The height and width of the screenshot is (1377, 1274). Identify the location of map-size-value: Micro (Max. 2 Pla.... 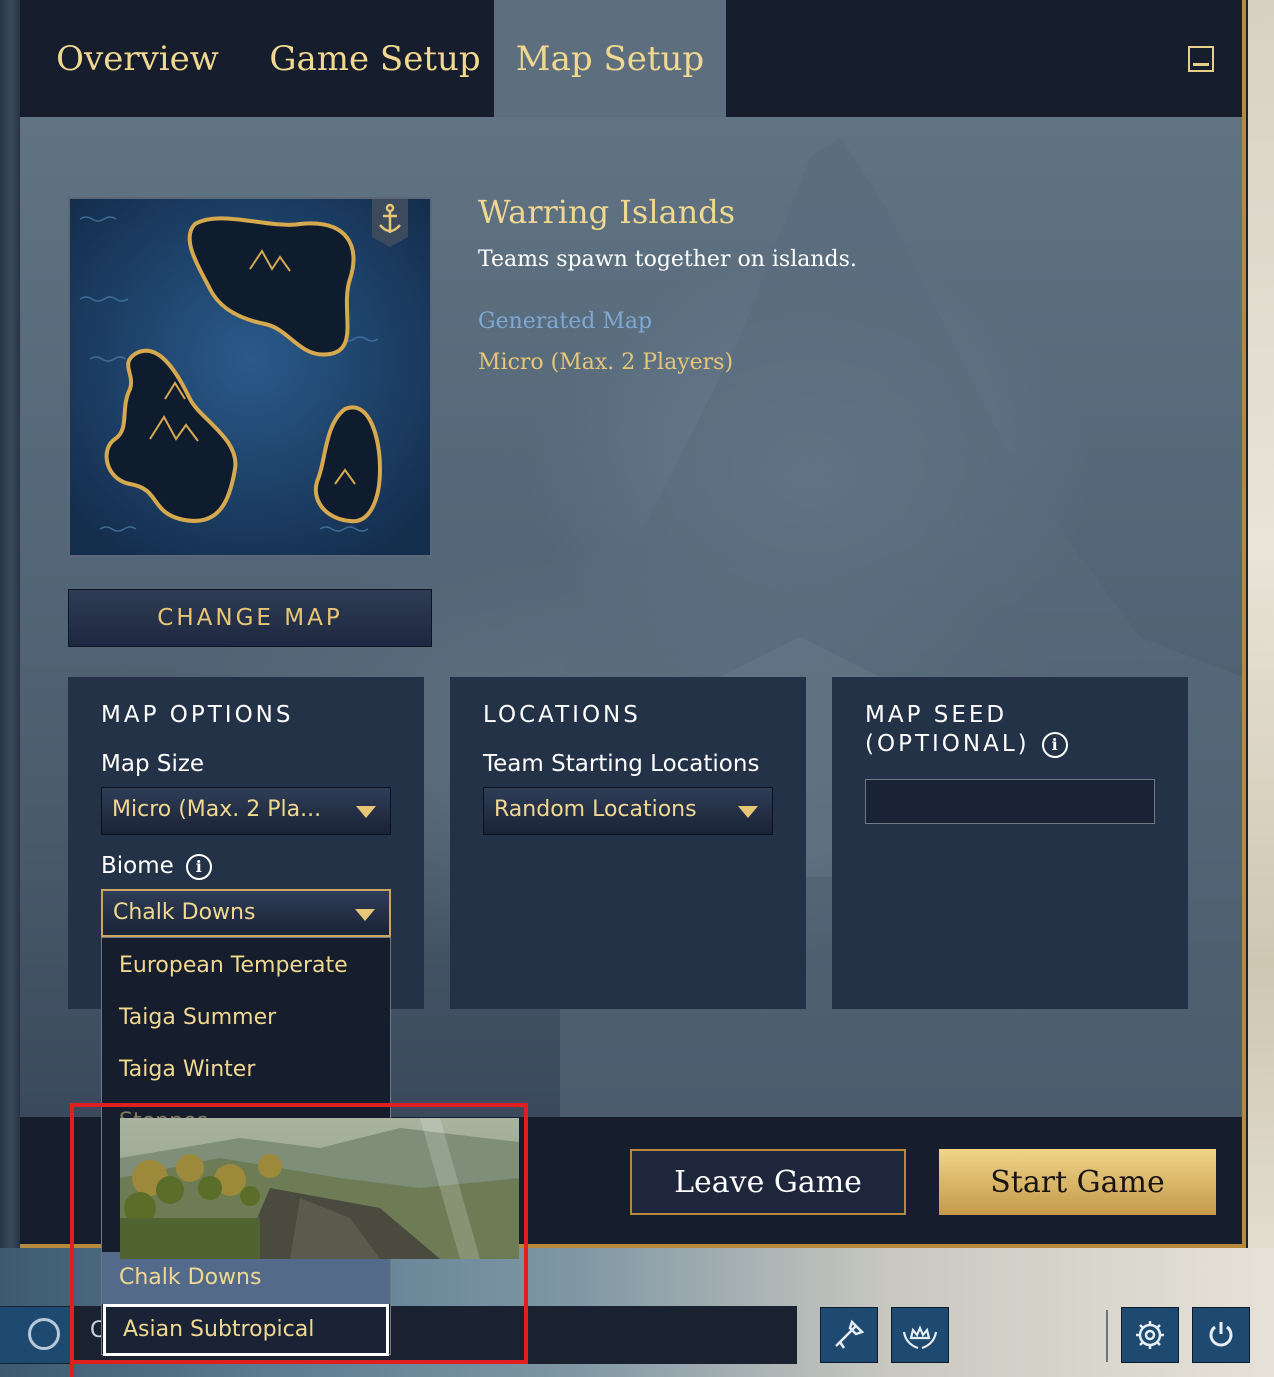
(217, 809).